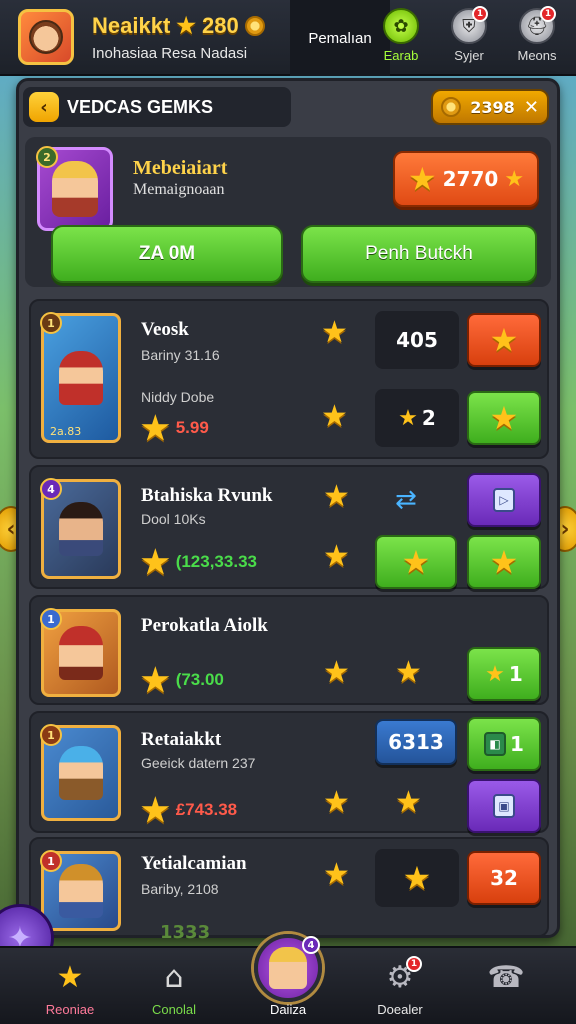  What do you see at coordinates (311, 945) in the screenshot?
I see `notification-badge: 4` at bounding box center [311, 945].